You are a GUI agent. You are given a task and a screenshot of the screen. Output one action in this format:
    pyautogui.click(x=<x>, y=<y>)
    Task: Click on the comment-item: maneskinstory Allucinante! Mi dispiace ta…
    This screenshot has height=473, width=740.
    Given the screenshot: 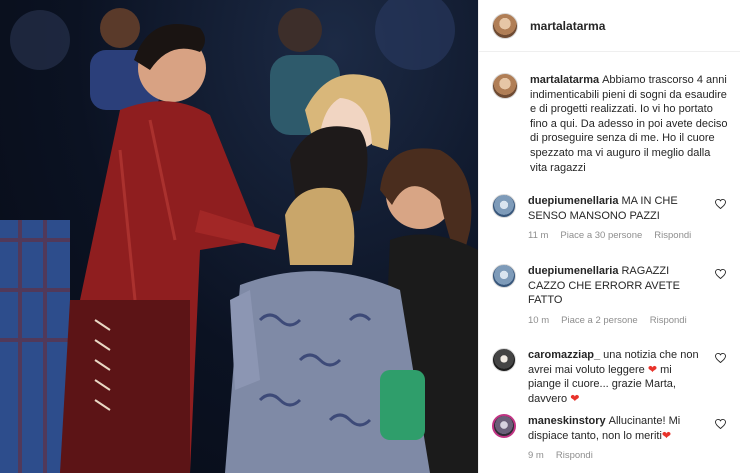 What is the action you would take?
    pyautogui.click(x=612, y=437)
    